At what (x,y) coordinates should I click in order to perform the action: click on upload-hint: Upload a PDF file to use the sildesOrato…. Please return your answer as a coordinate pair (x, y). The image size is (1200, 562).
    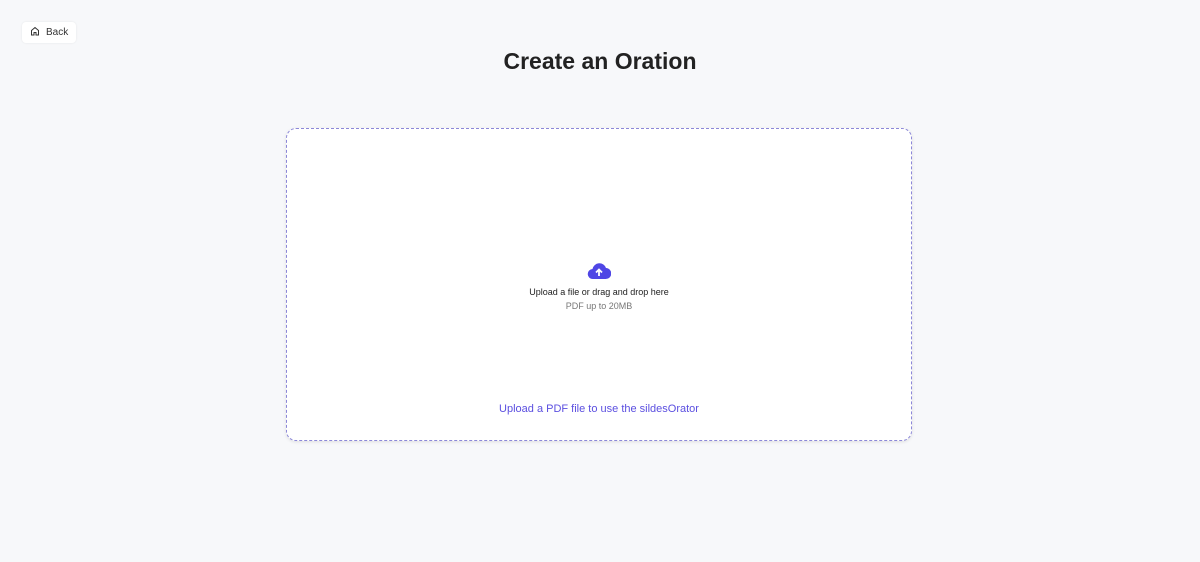
    Looking at the image, I should click on (599, 409).